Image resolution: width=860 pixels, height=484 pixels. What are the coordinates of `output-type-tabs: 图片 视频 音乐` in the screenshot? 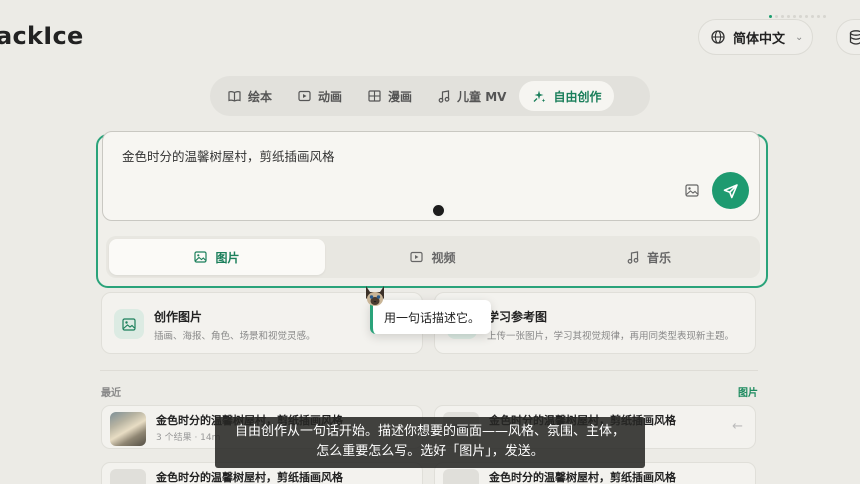 It's located at (433, 257).